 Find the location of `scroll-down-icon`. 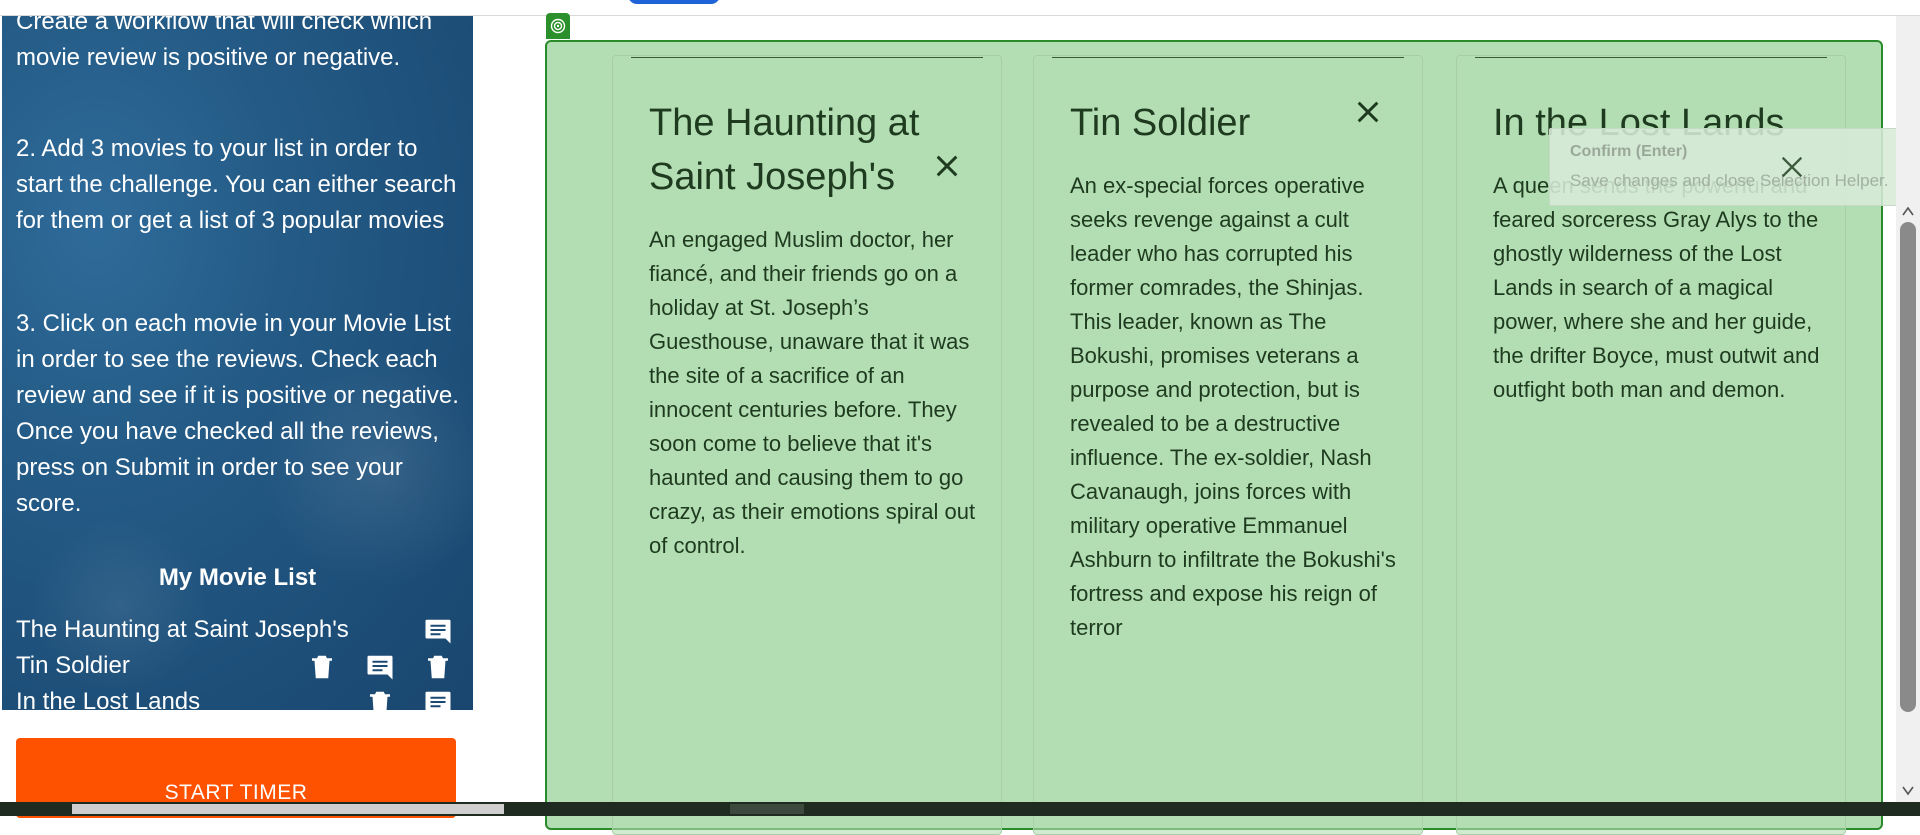

scroll-down-icon is located at coordinates (1908, 791).